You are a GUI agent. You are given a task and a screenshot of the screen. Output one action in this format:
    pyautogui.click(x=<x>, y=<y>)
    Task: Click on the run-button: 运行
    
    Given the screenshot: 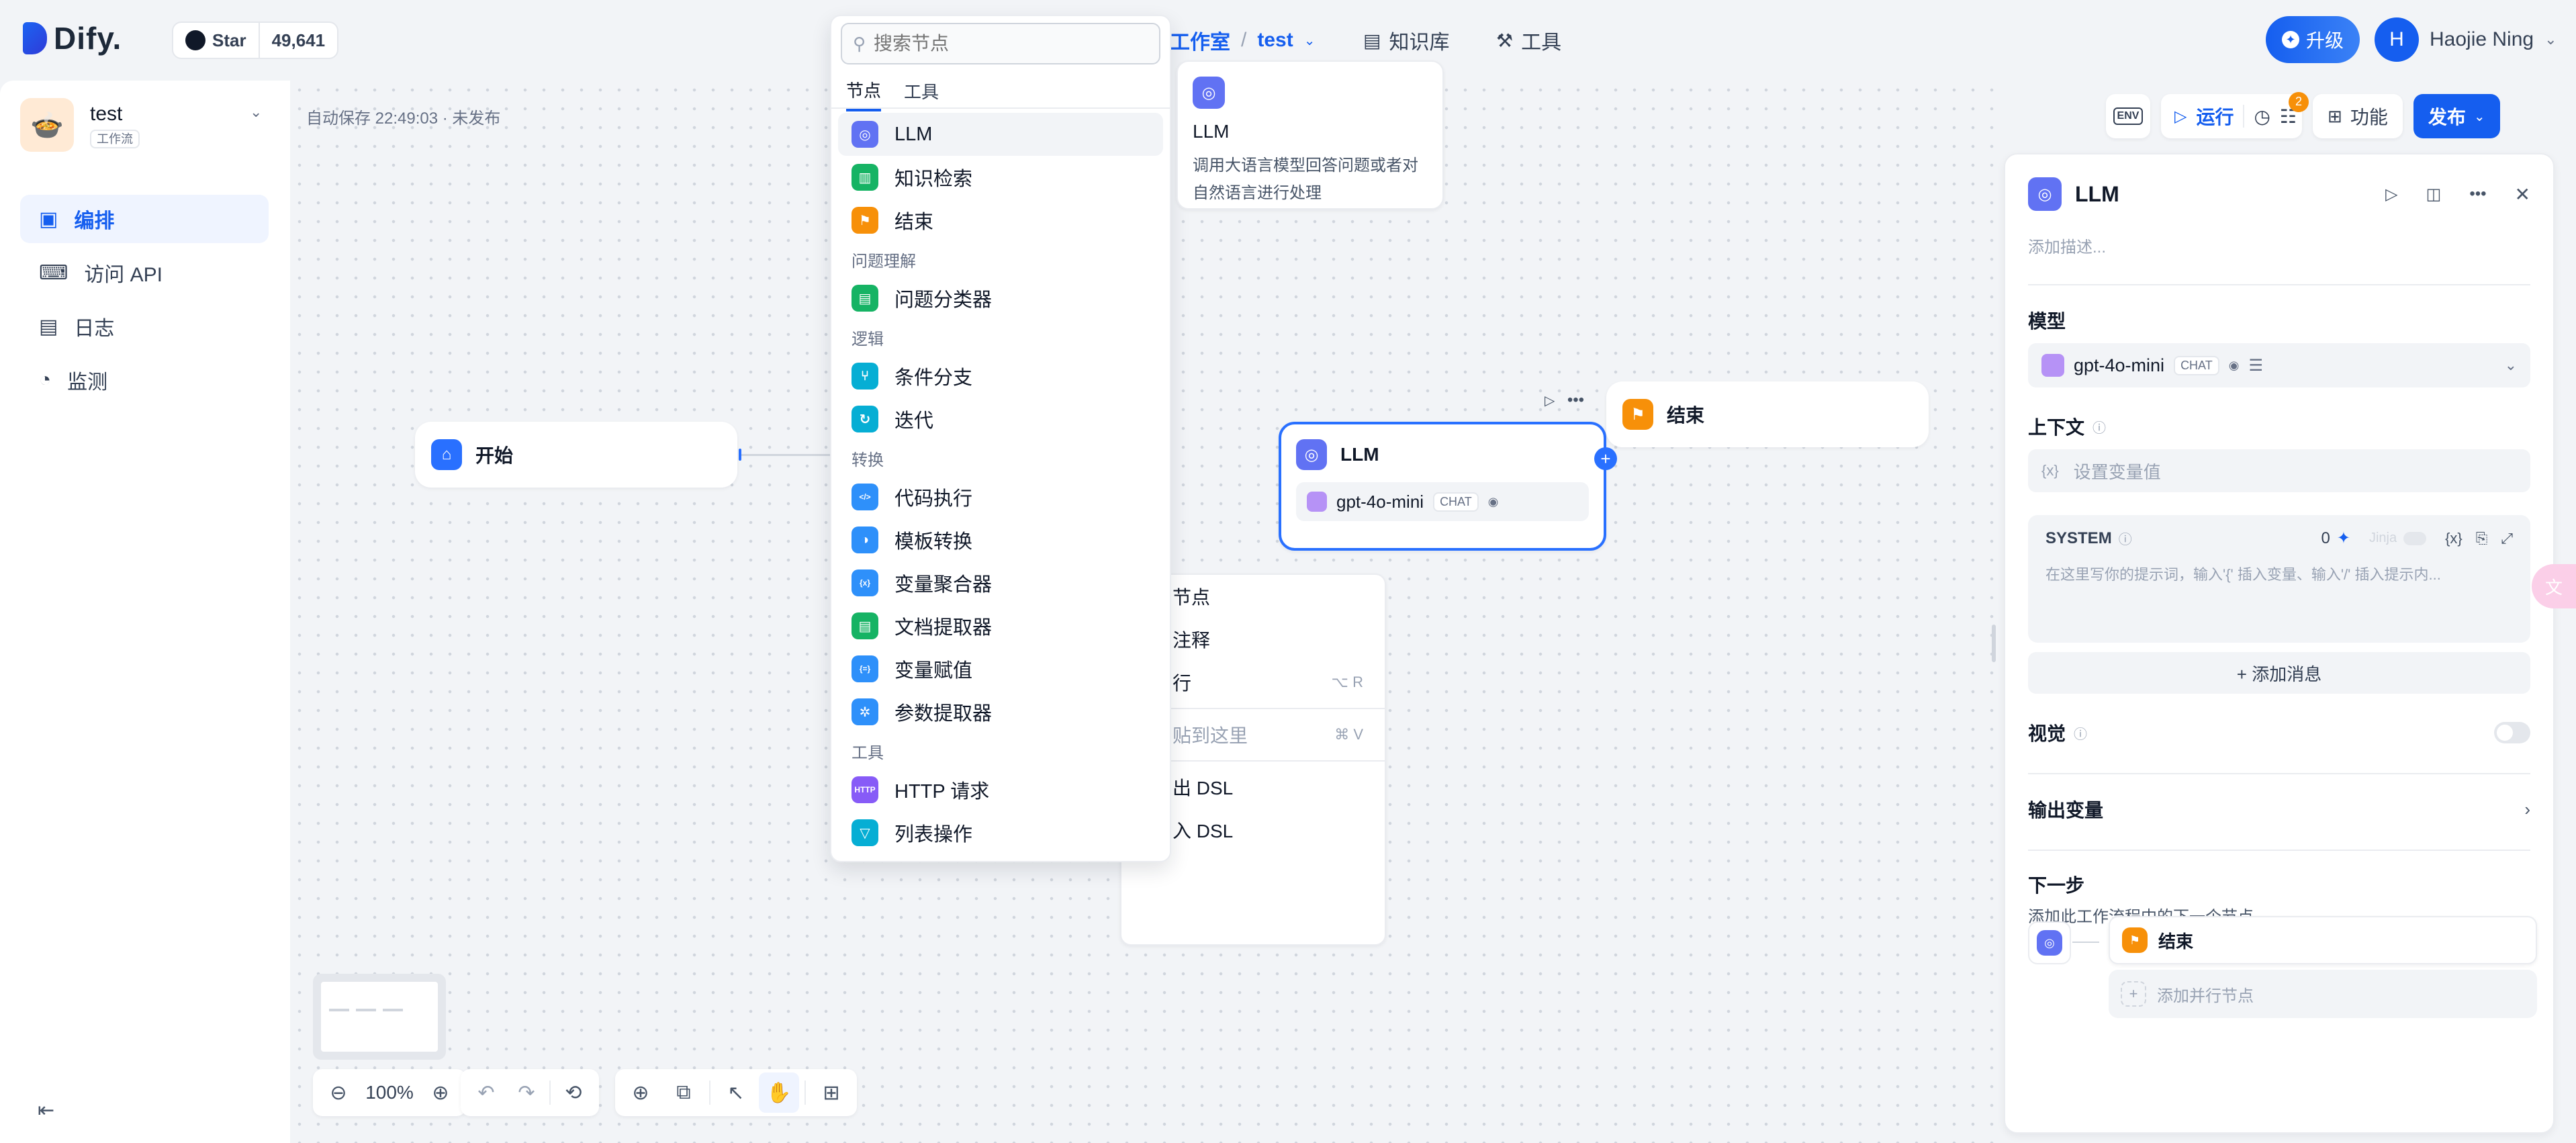 What is the action you would take?
    pyautogui.click(x=2215, y=116)
    